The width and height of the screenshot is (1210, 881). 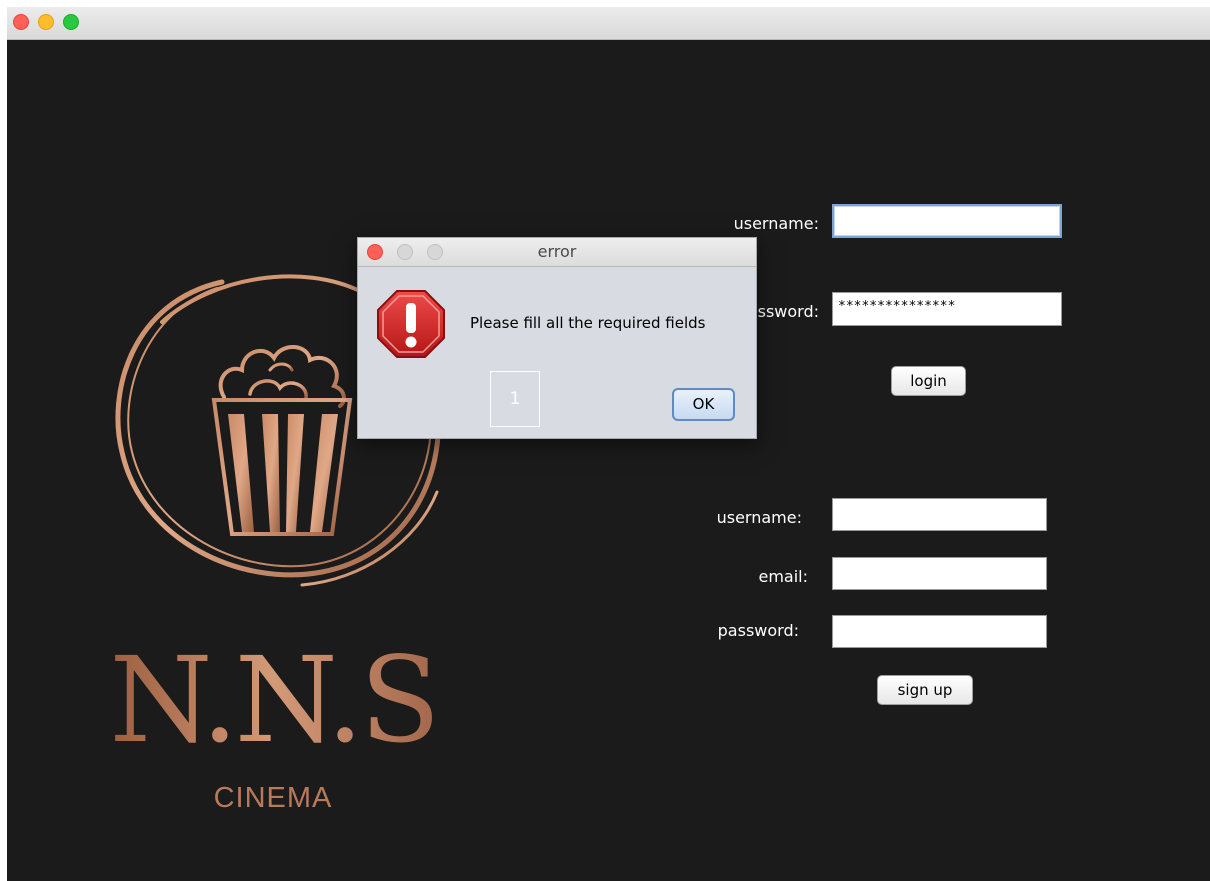 I want to click on brand-subtitle: CINEMA, so click(x=273, y=798).